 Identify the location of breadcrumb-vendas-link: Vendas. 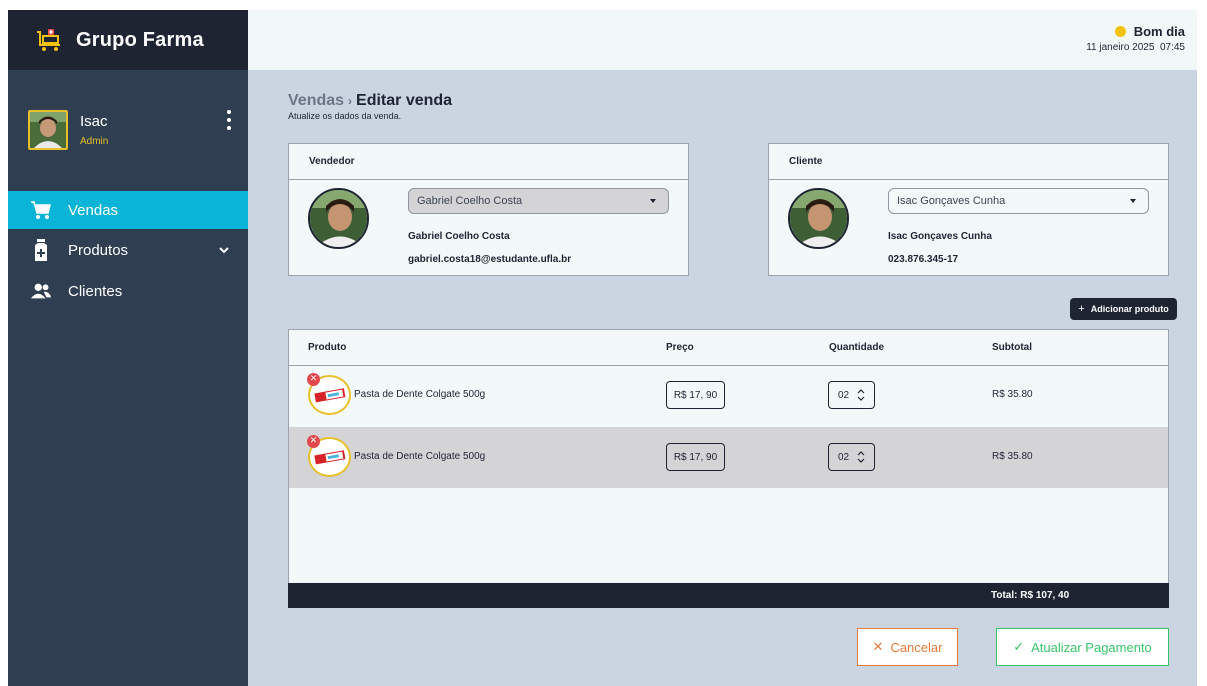
(316, 100).